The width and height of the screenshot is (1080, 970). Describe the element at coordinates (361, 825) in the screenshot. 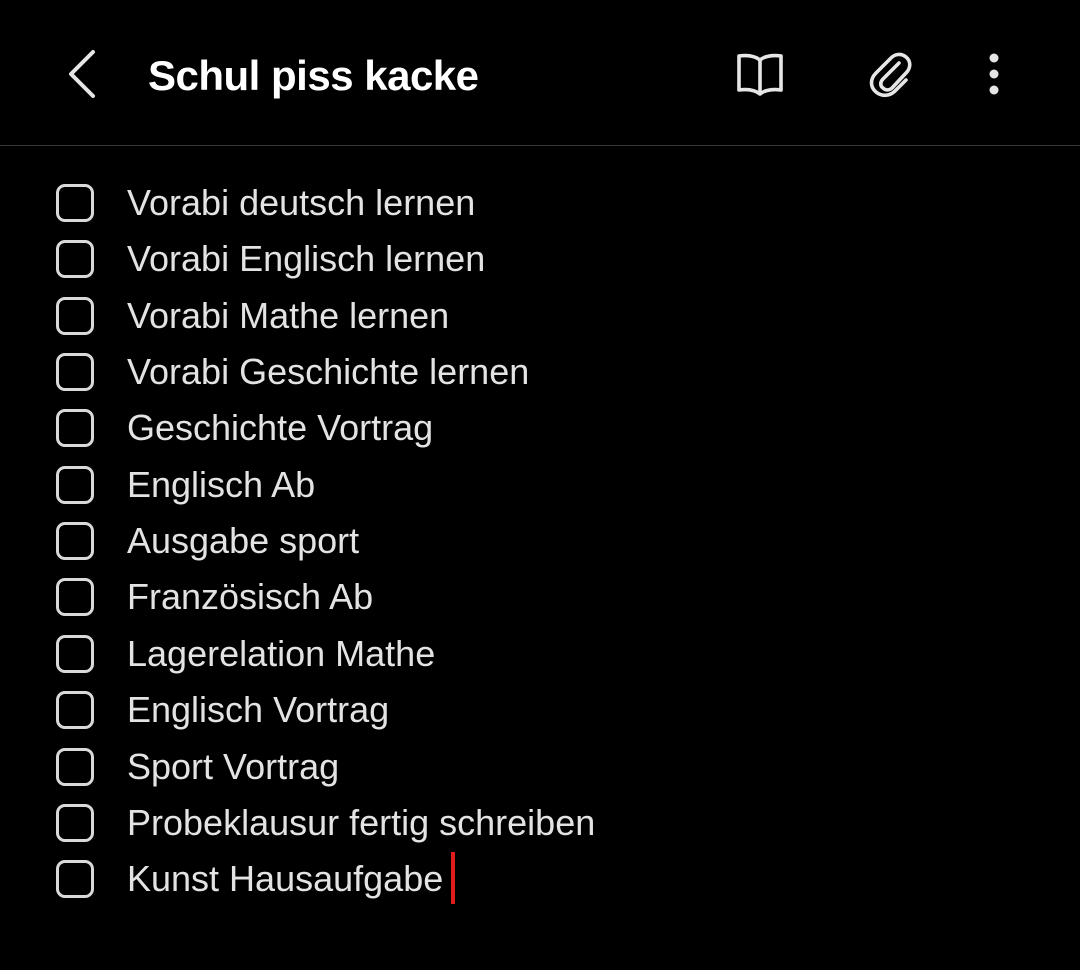

I see `checklist-item-text: Probeklausur fertig schreiben` at that location.